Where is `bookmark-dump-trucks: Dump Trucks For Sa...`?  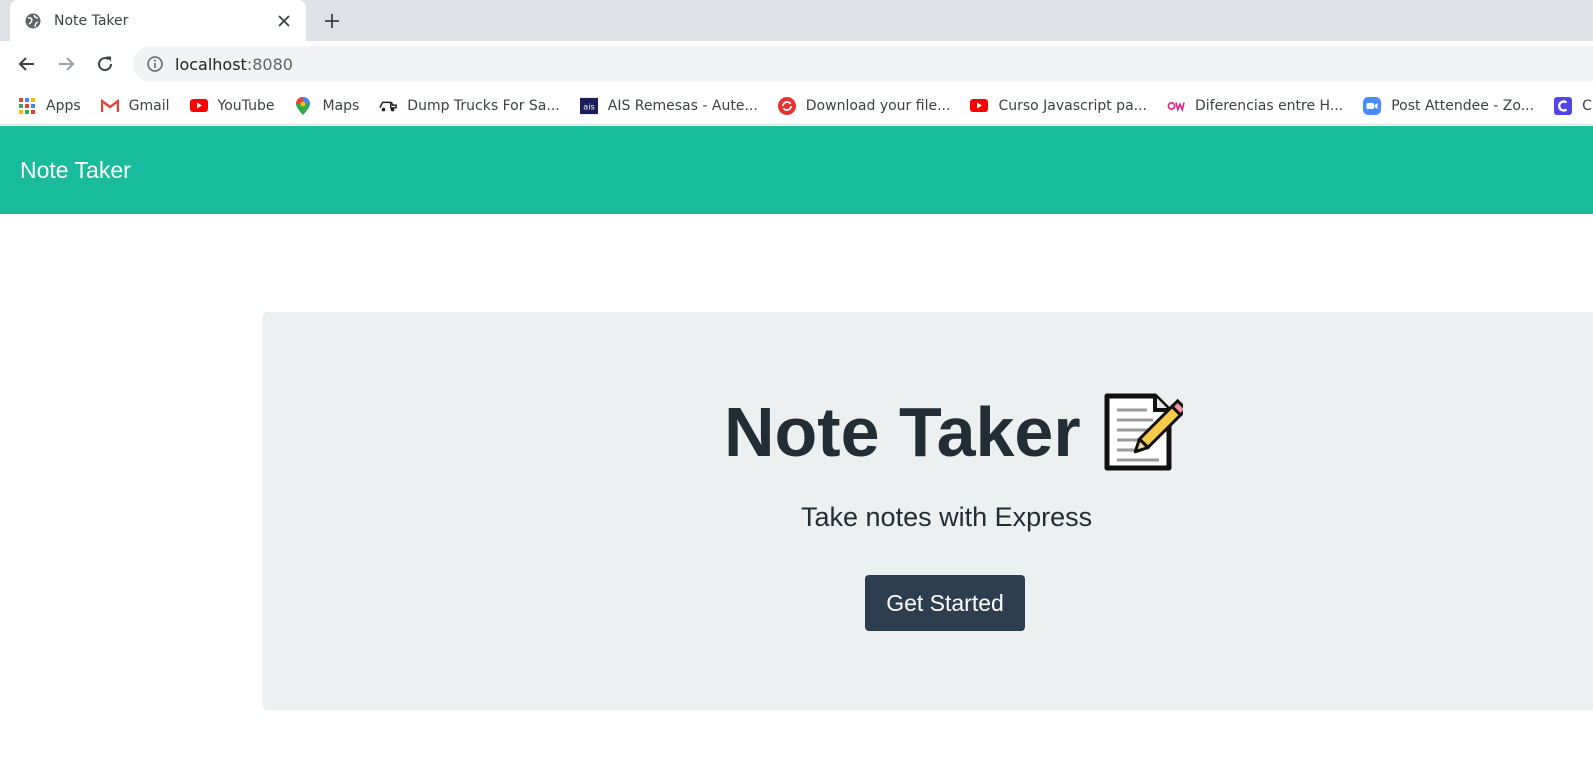
bookmark-dump-trucks: Dump Trucks For Sa... is located at coordinates (469, 106).